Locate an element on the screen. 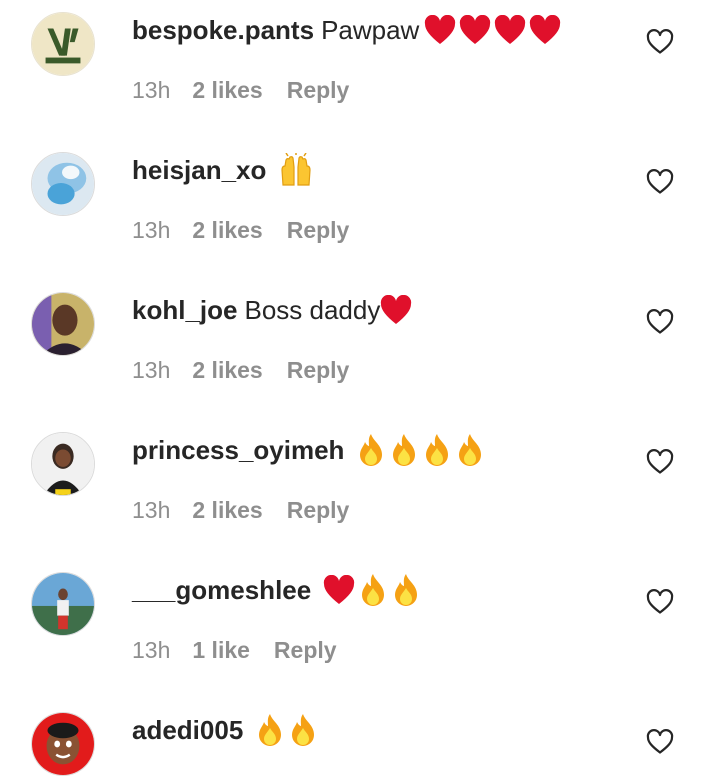 The width and height of the screenshot is (720, 781). comment-text: Pawpaw is located at coordinates (370, 30).